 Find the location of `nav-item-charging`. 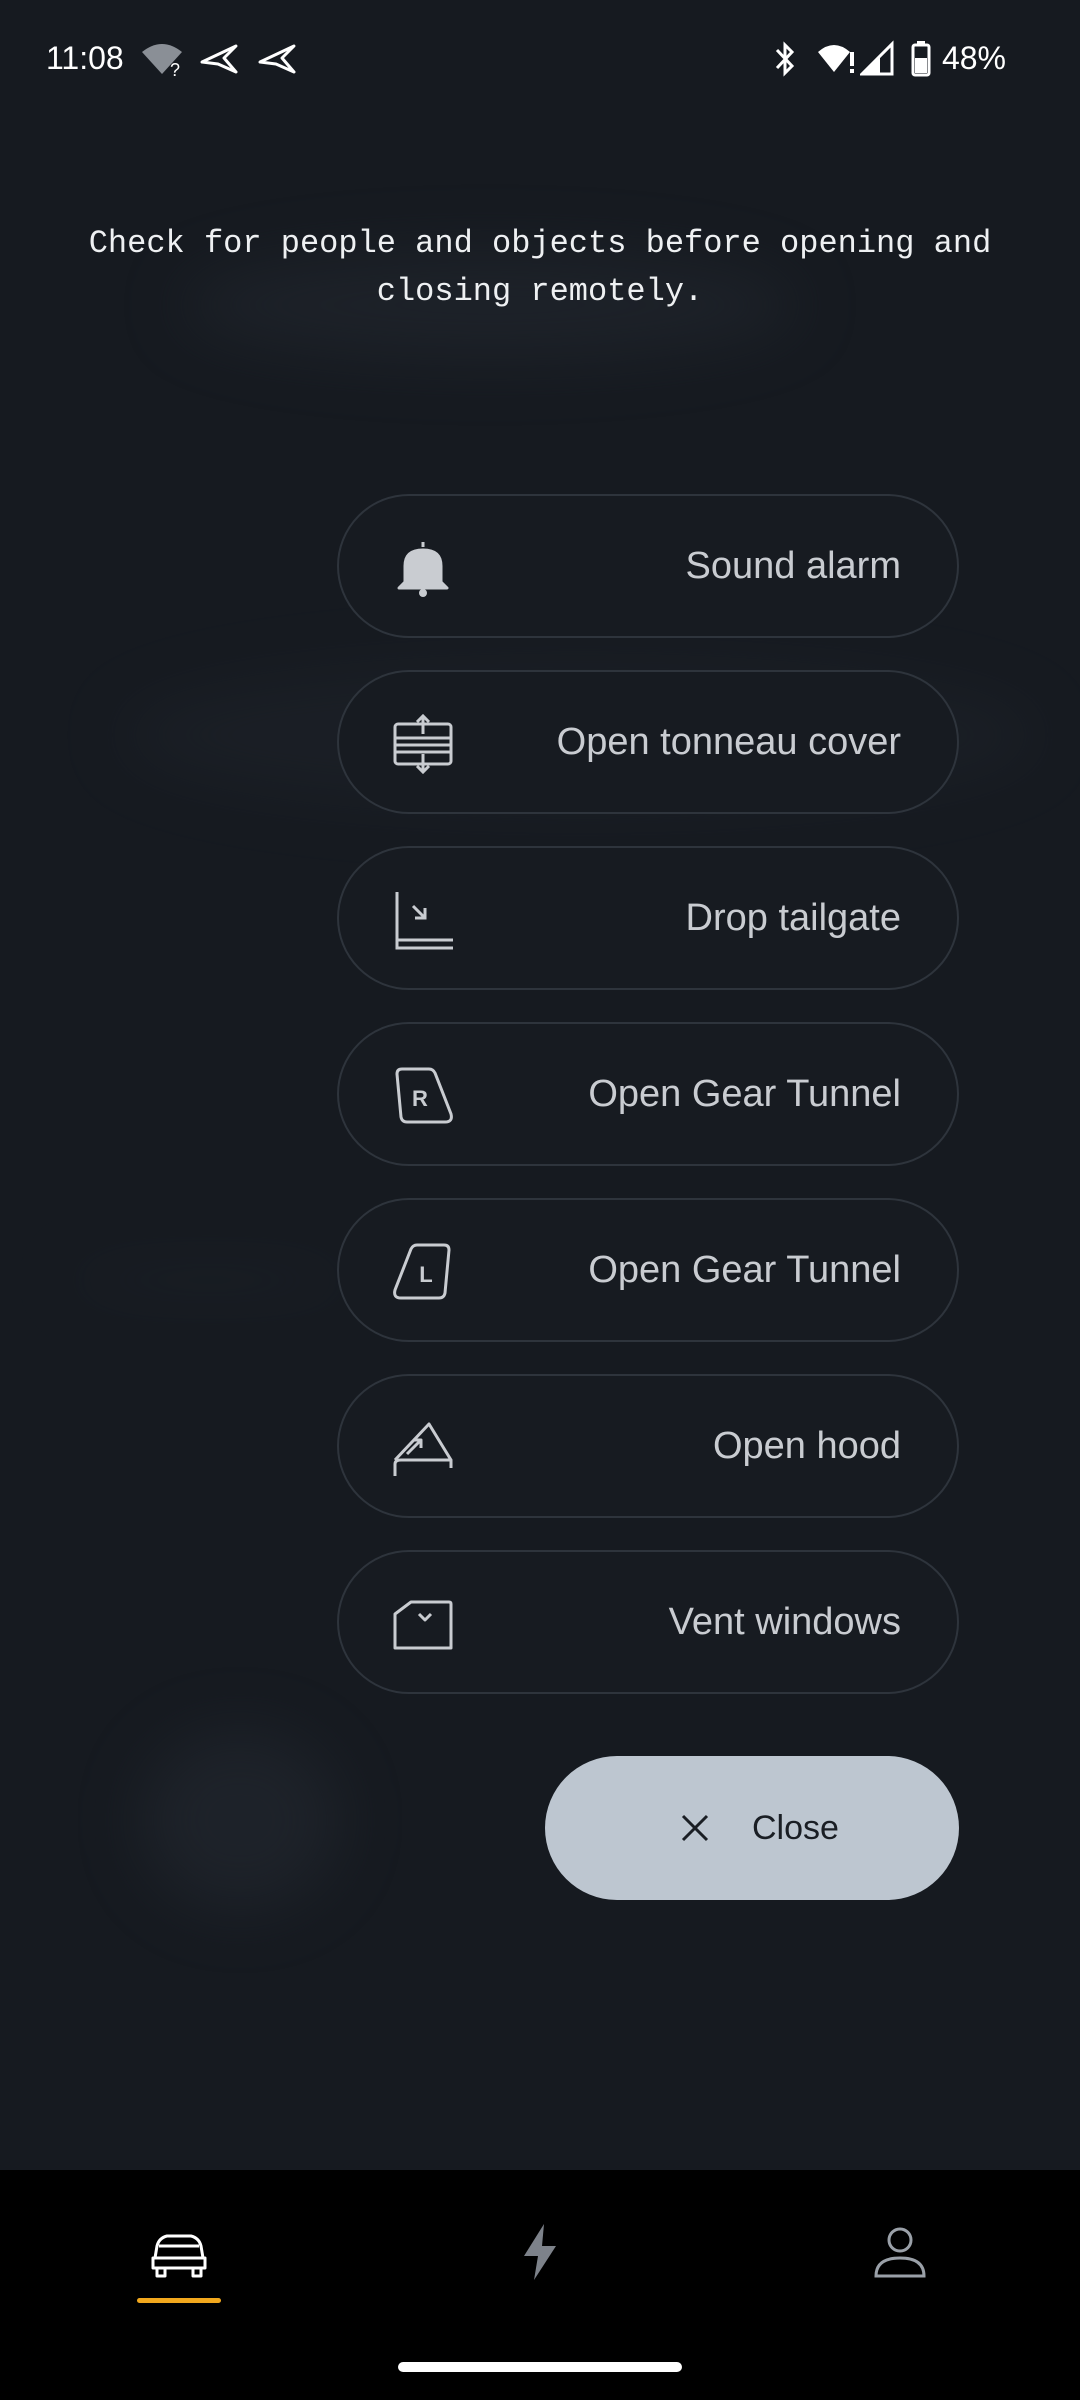

nav-item-charging is located at coordinates (540, 2265).